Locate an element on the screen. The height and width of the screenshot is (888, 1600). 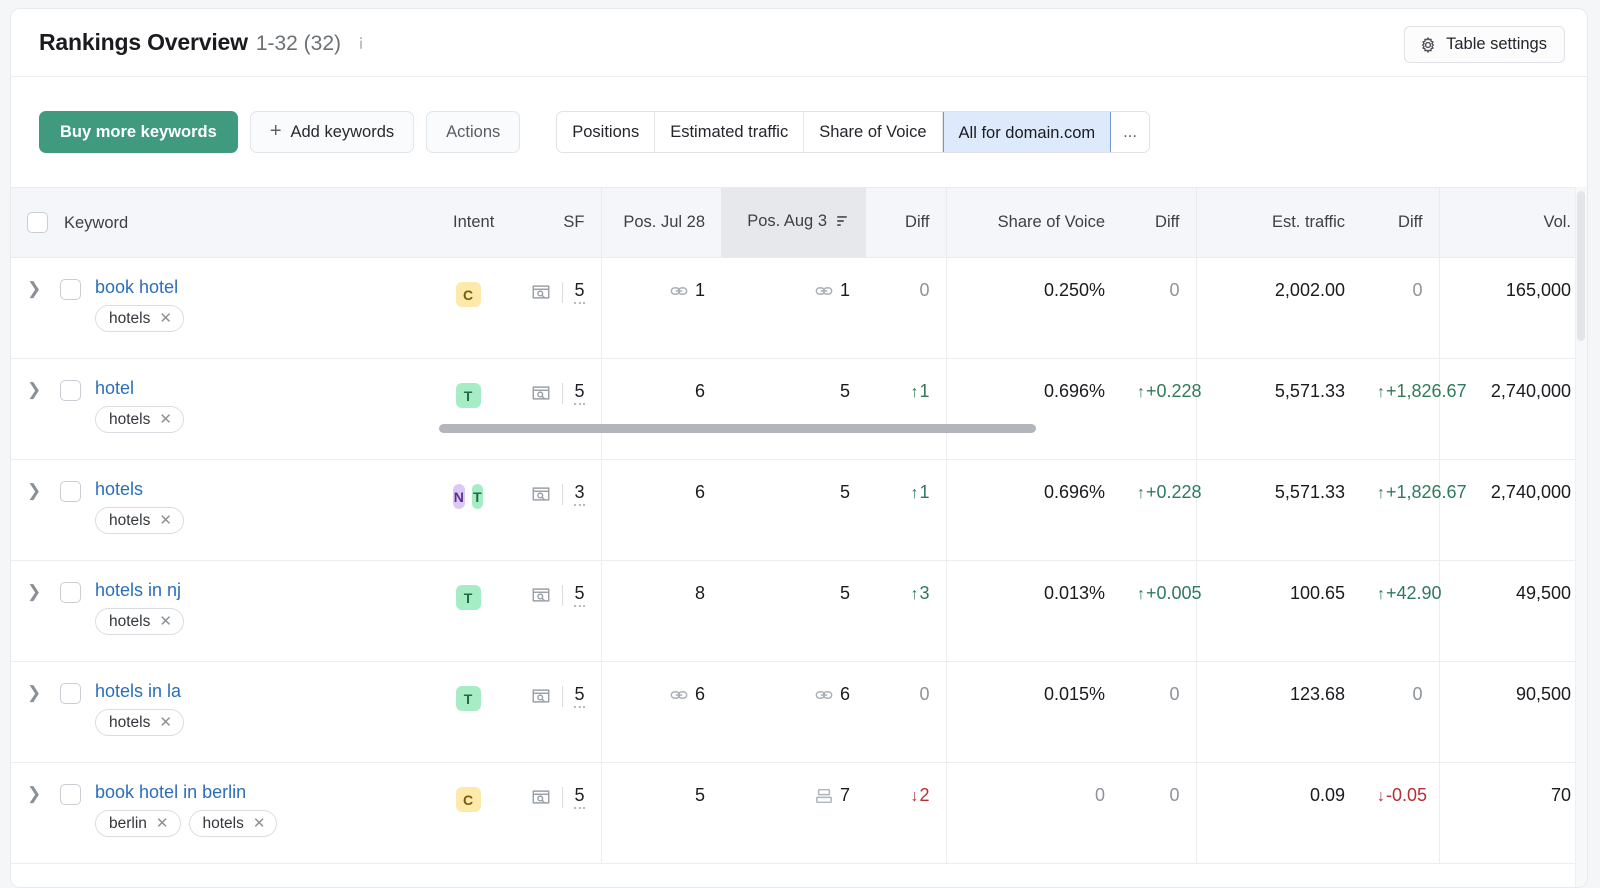
column-header-pos-jul28: Pos. Jul 28 is located at coordinates (660, 222).